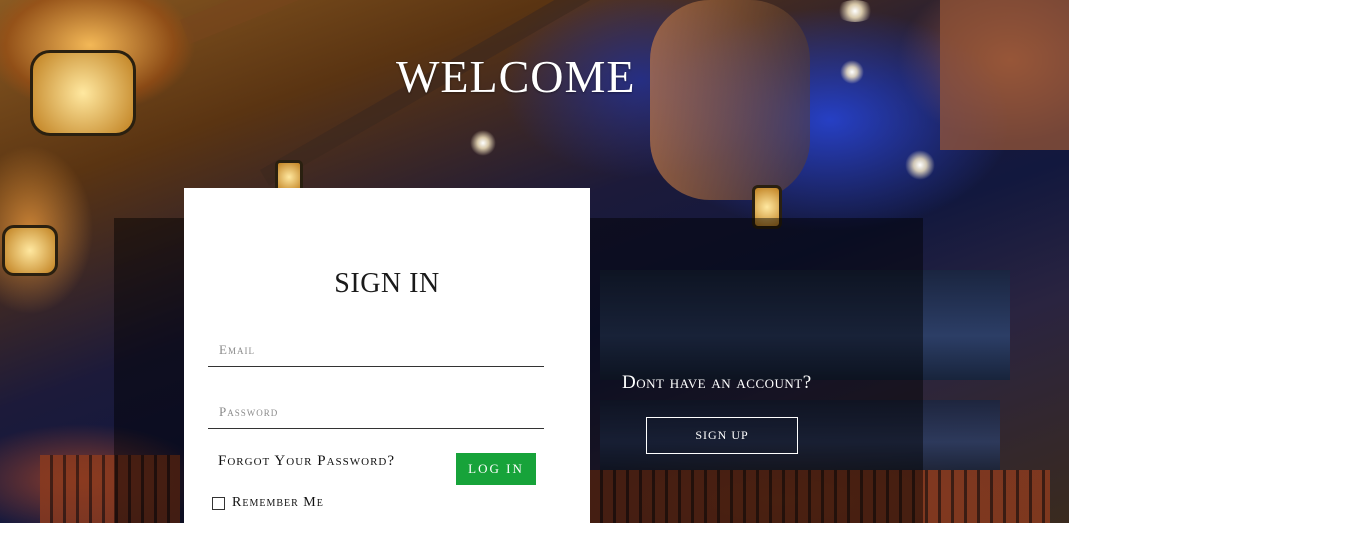  I want to click on signin-title: SIGN IN, so click(387, 283).